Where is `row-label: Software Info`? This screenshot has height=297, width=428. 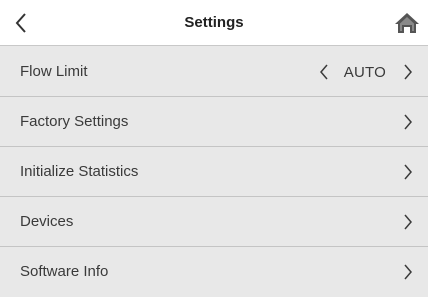 row-label: Software Info is located at coordinates (64, 271).